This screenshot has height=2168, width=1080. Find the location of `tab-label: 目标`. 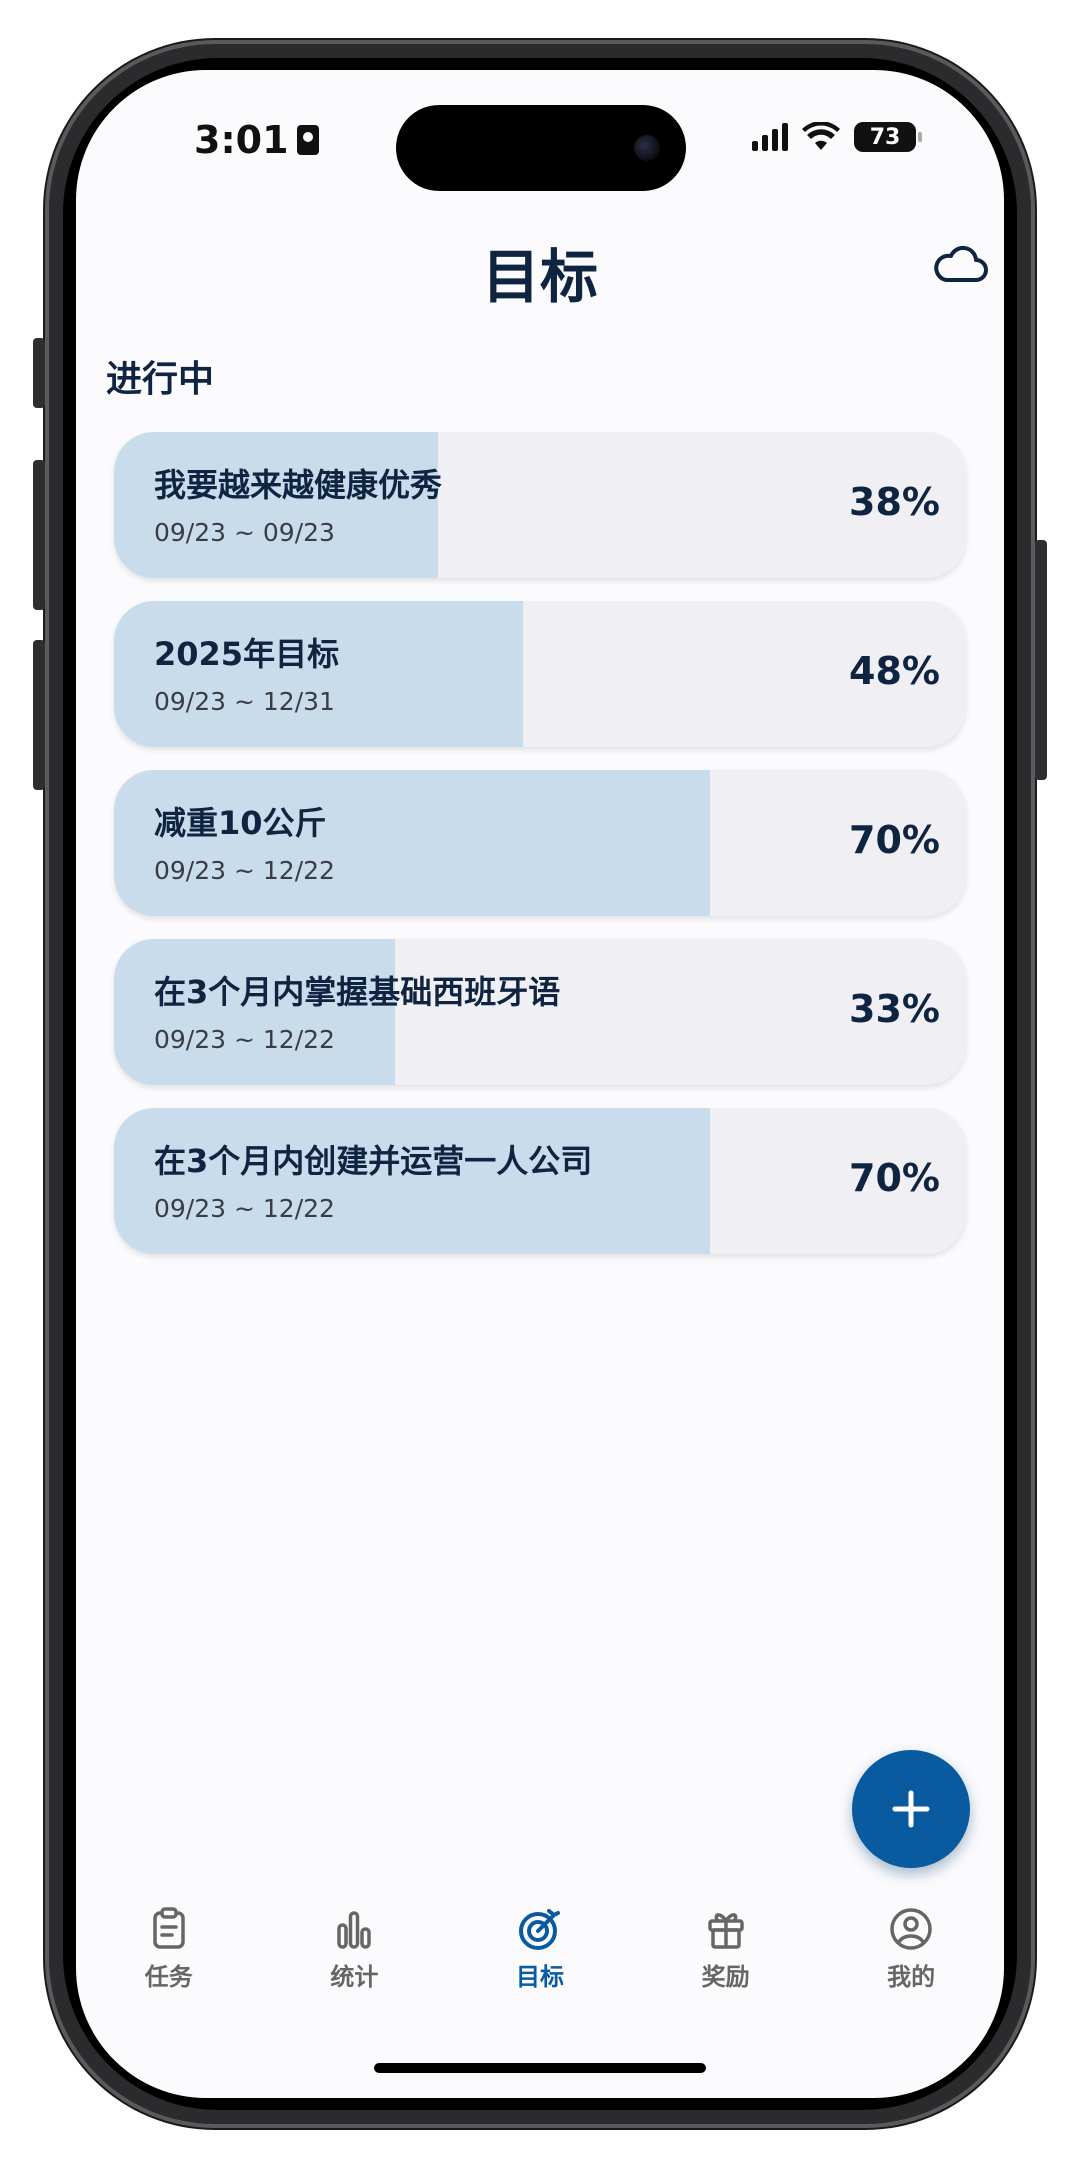

tab-label: 目标 is located at coordinates (539, 1977).